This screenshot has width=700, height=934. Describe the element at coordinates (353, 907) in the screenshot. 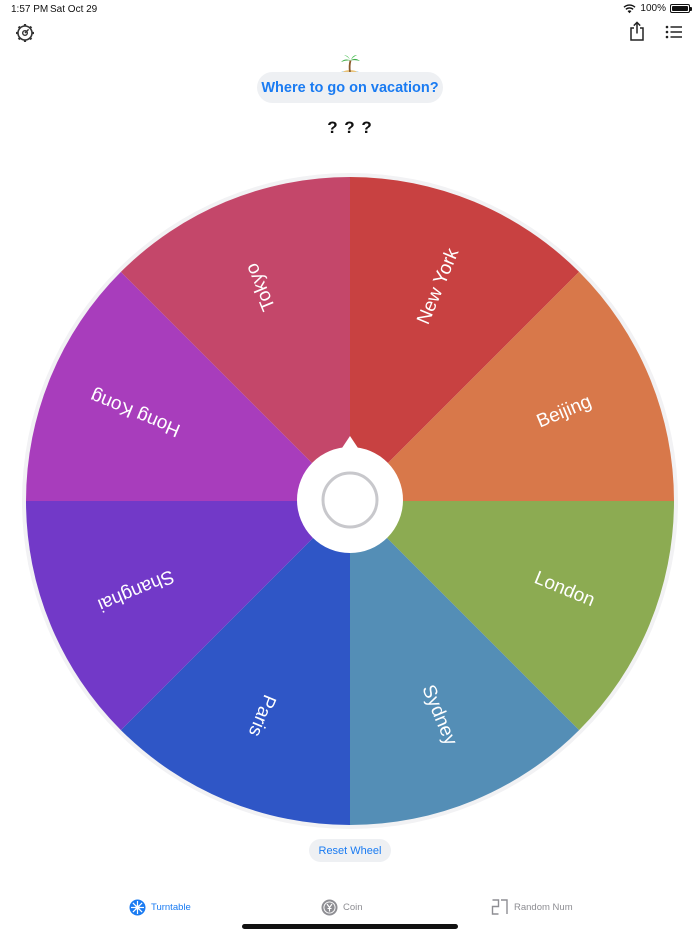

I see `tab-coin-label: Coin` at that location.